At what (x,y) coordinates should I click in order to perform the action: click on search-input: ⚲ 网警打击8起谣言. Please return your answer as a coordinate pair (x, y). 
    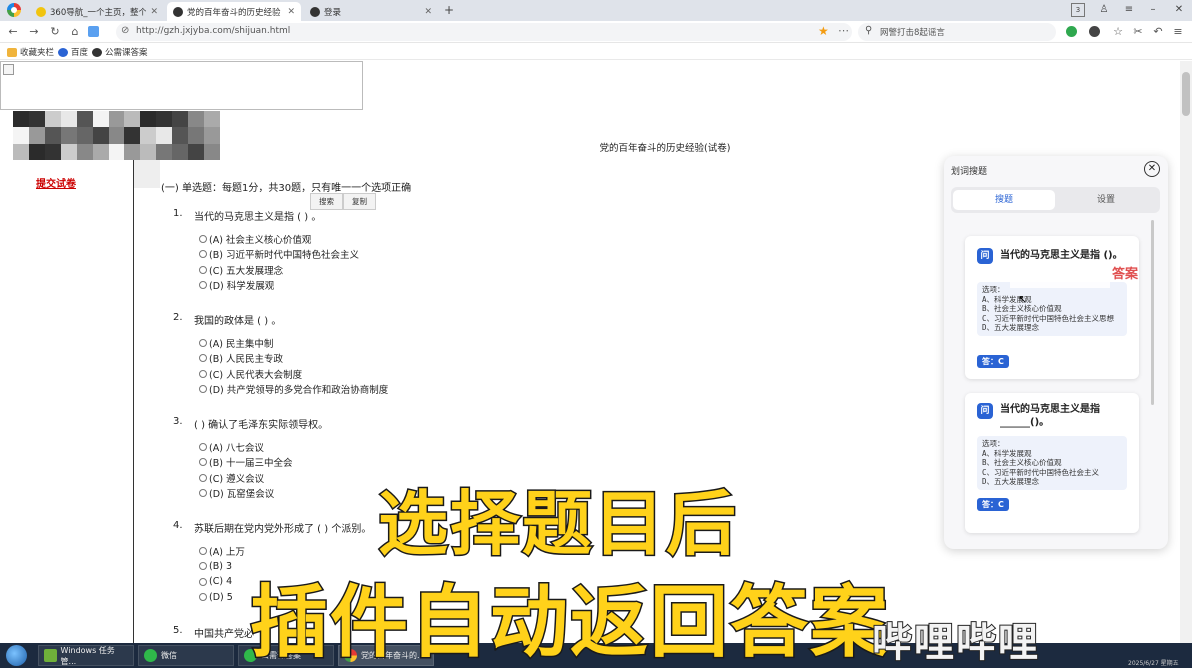
    Looking at the image, I should click on (957, 32).